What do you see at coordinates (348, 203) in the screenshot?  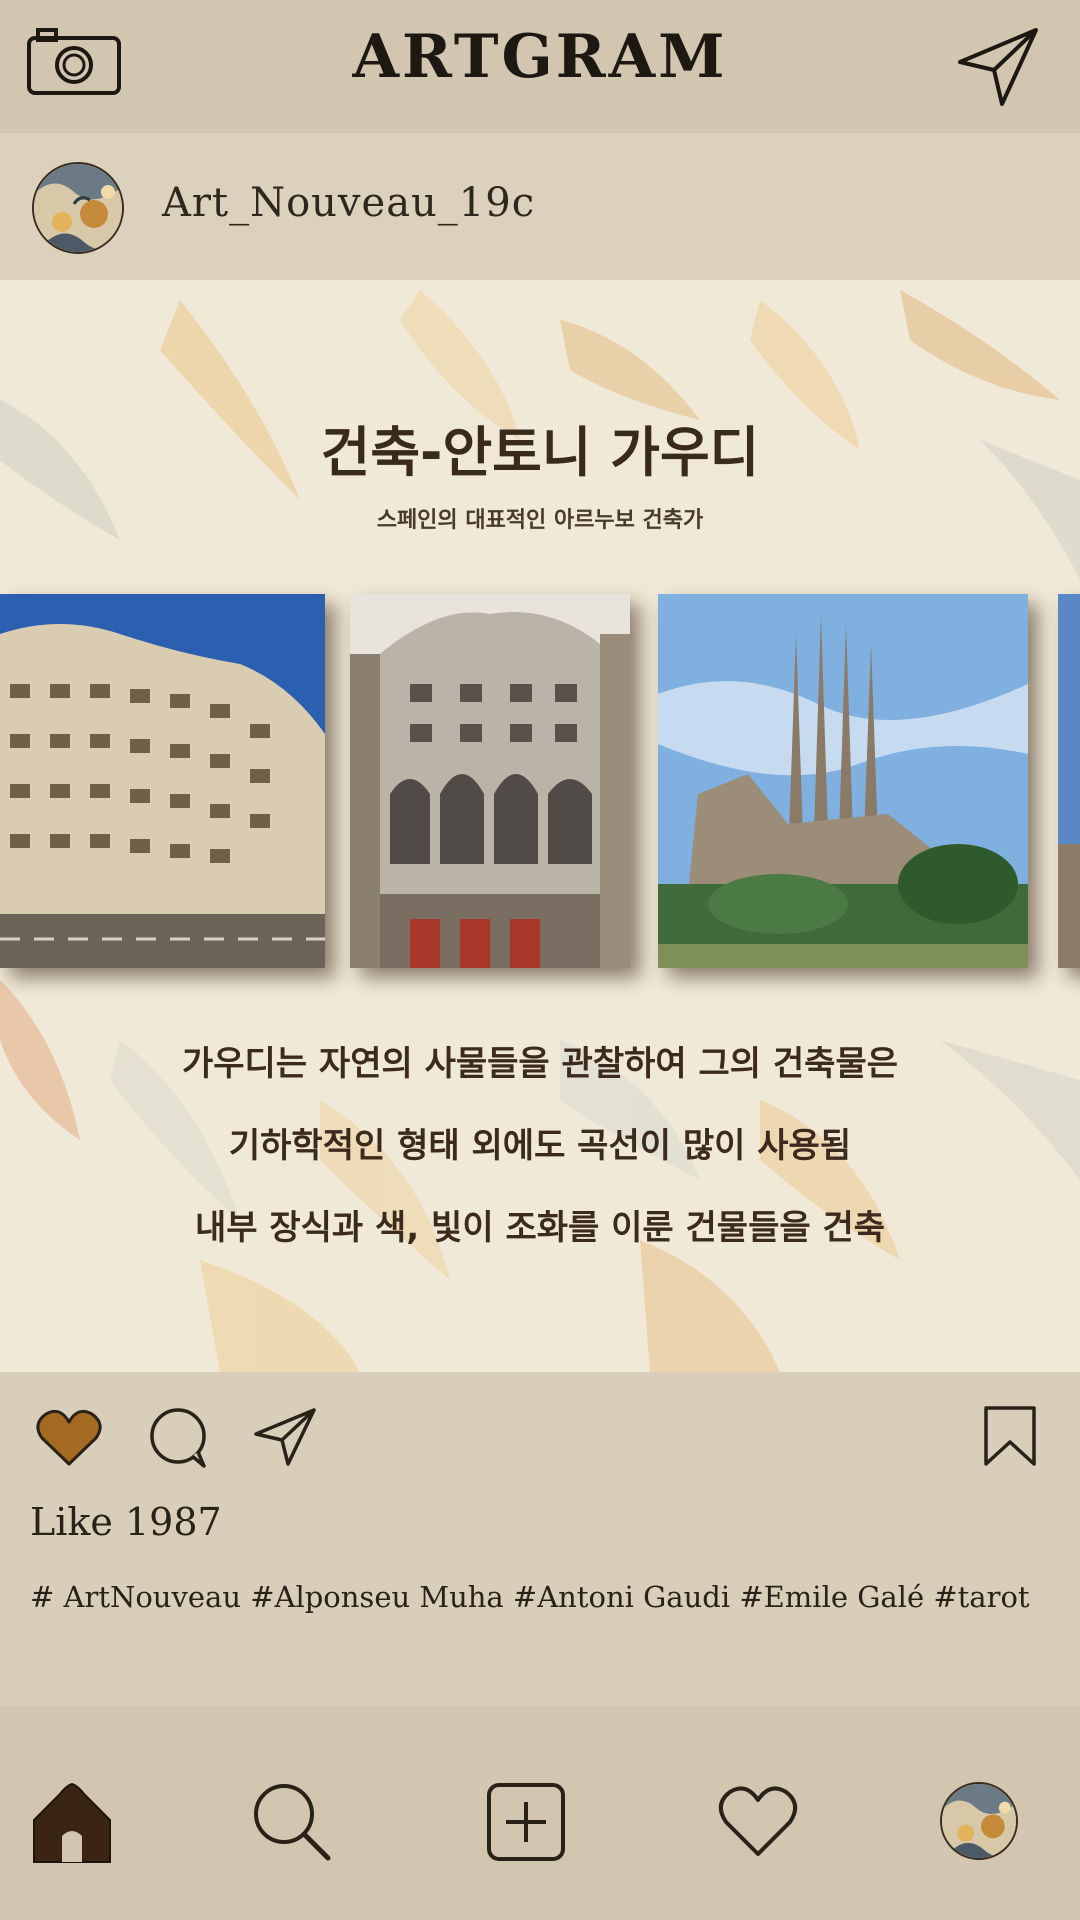 I see `post-username: Art_Nouveau_19c` at bounding box center [348, 203].